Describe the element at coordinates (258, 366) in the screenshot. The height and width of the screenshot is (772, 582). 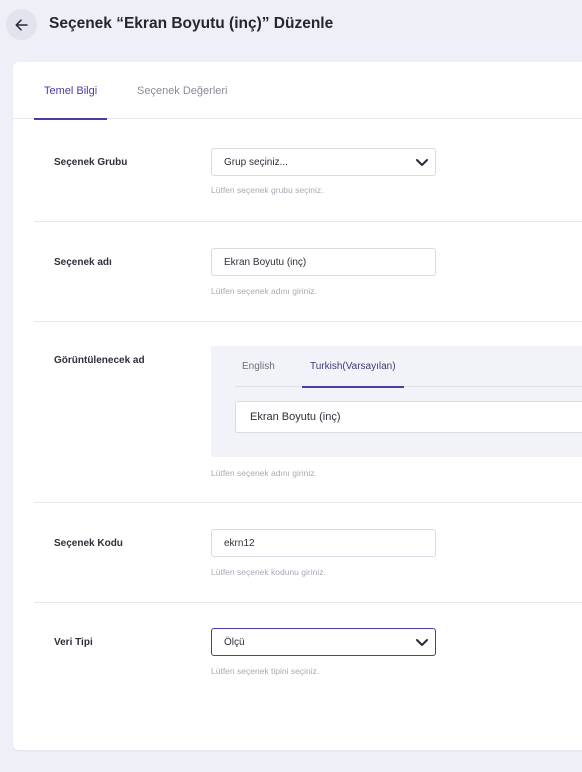
I see `language-tab-english: English` at that location.